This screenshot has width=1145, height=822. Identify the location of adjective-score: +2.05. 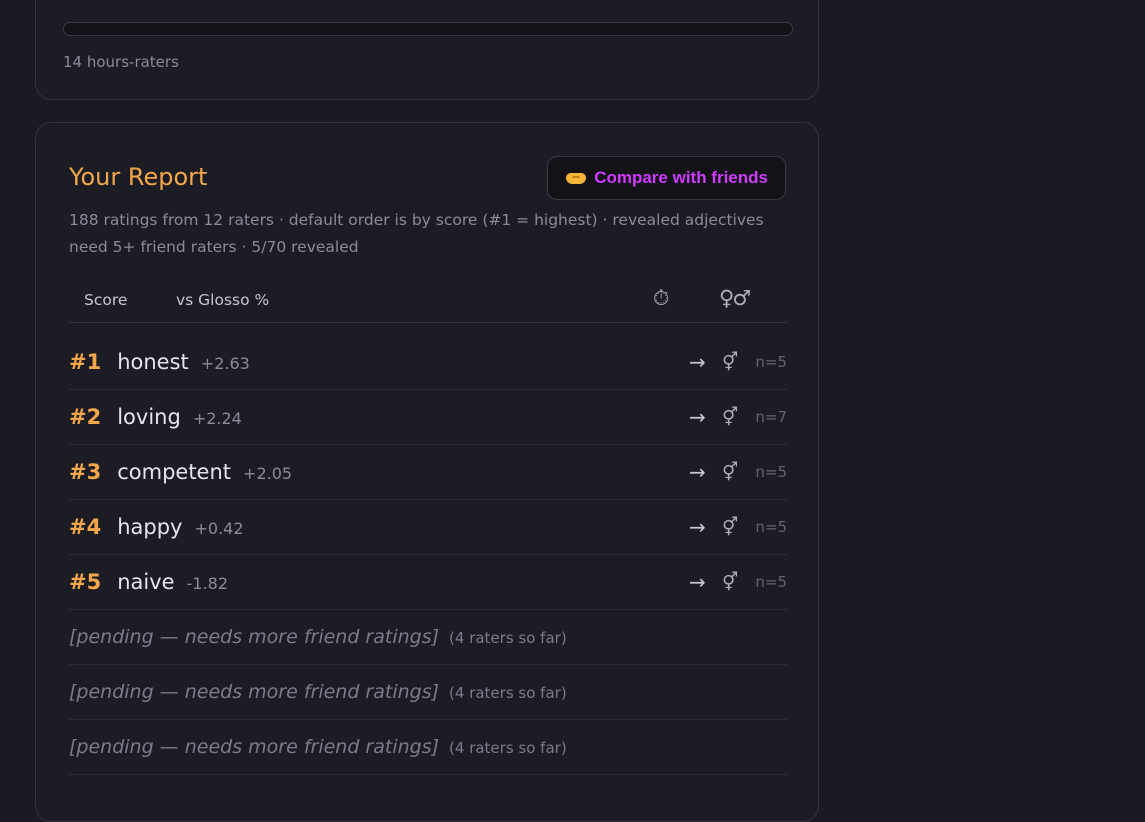
(268, 473).